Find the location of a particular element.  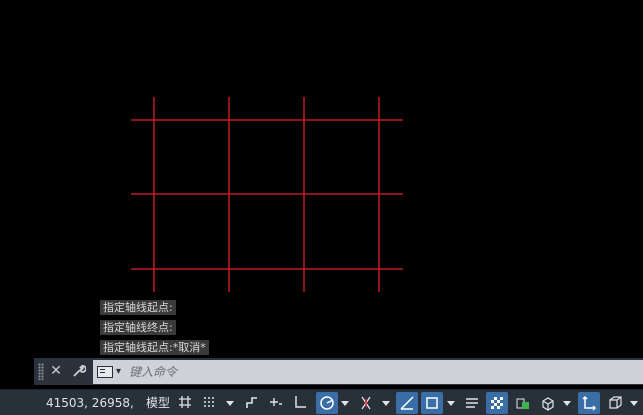

ucs-dynamic-icon is located at coordinates (589, 403).